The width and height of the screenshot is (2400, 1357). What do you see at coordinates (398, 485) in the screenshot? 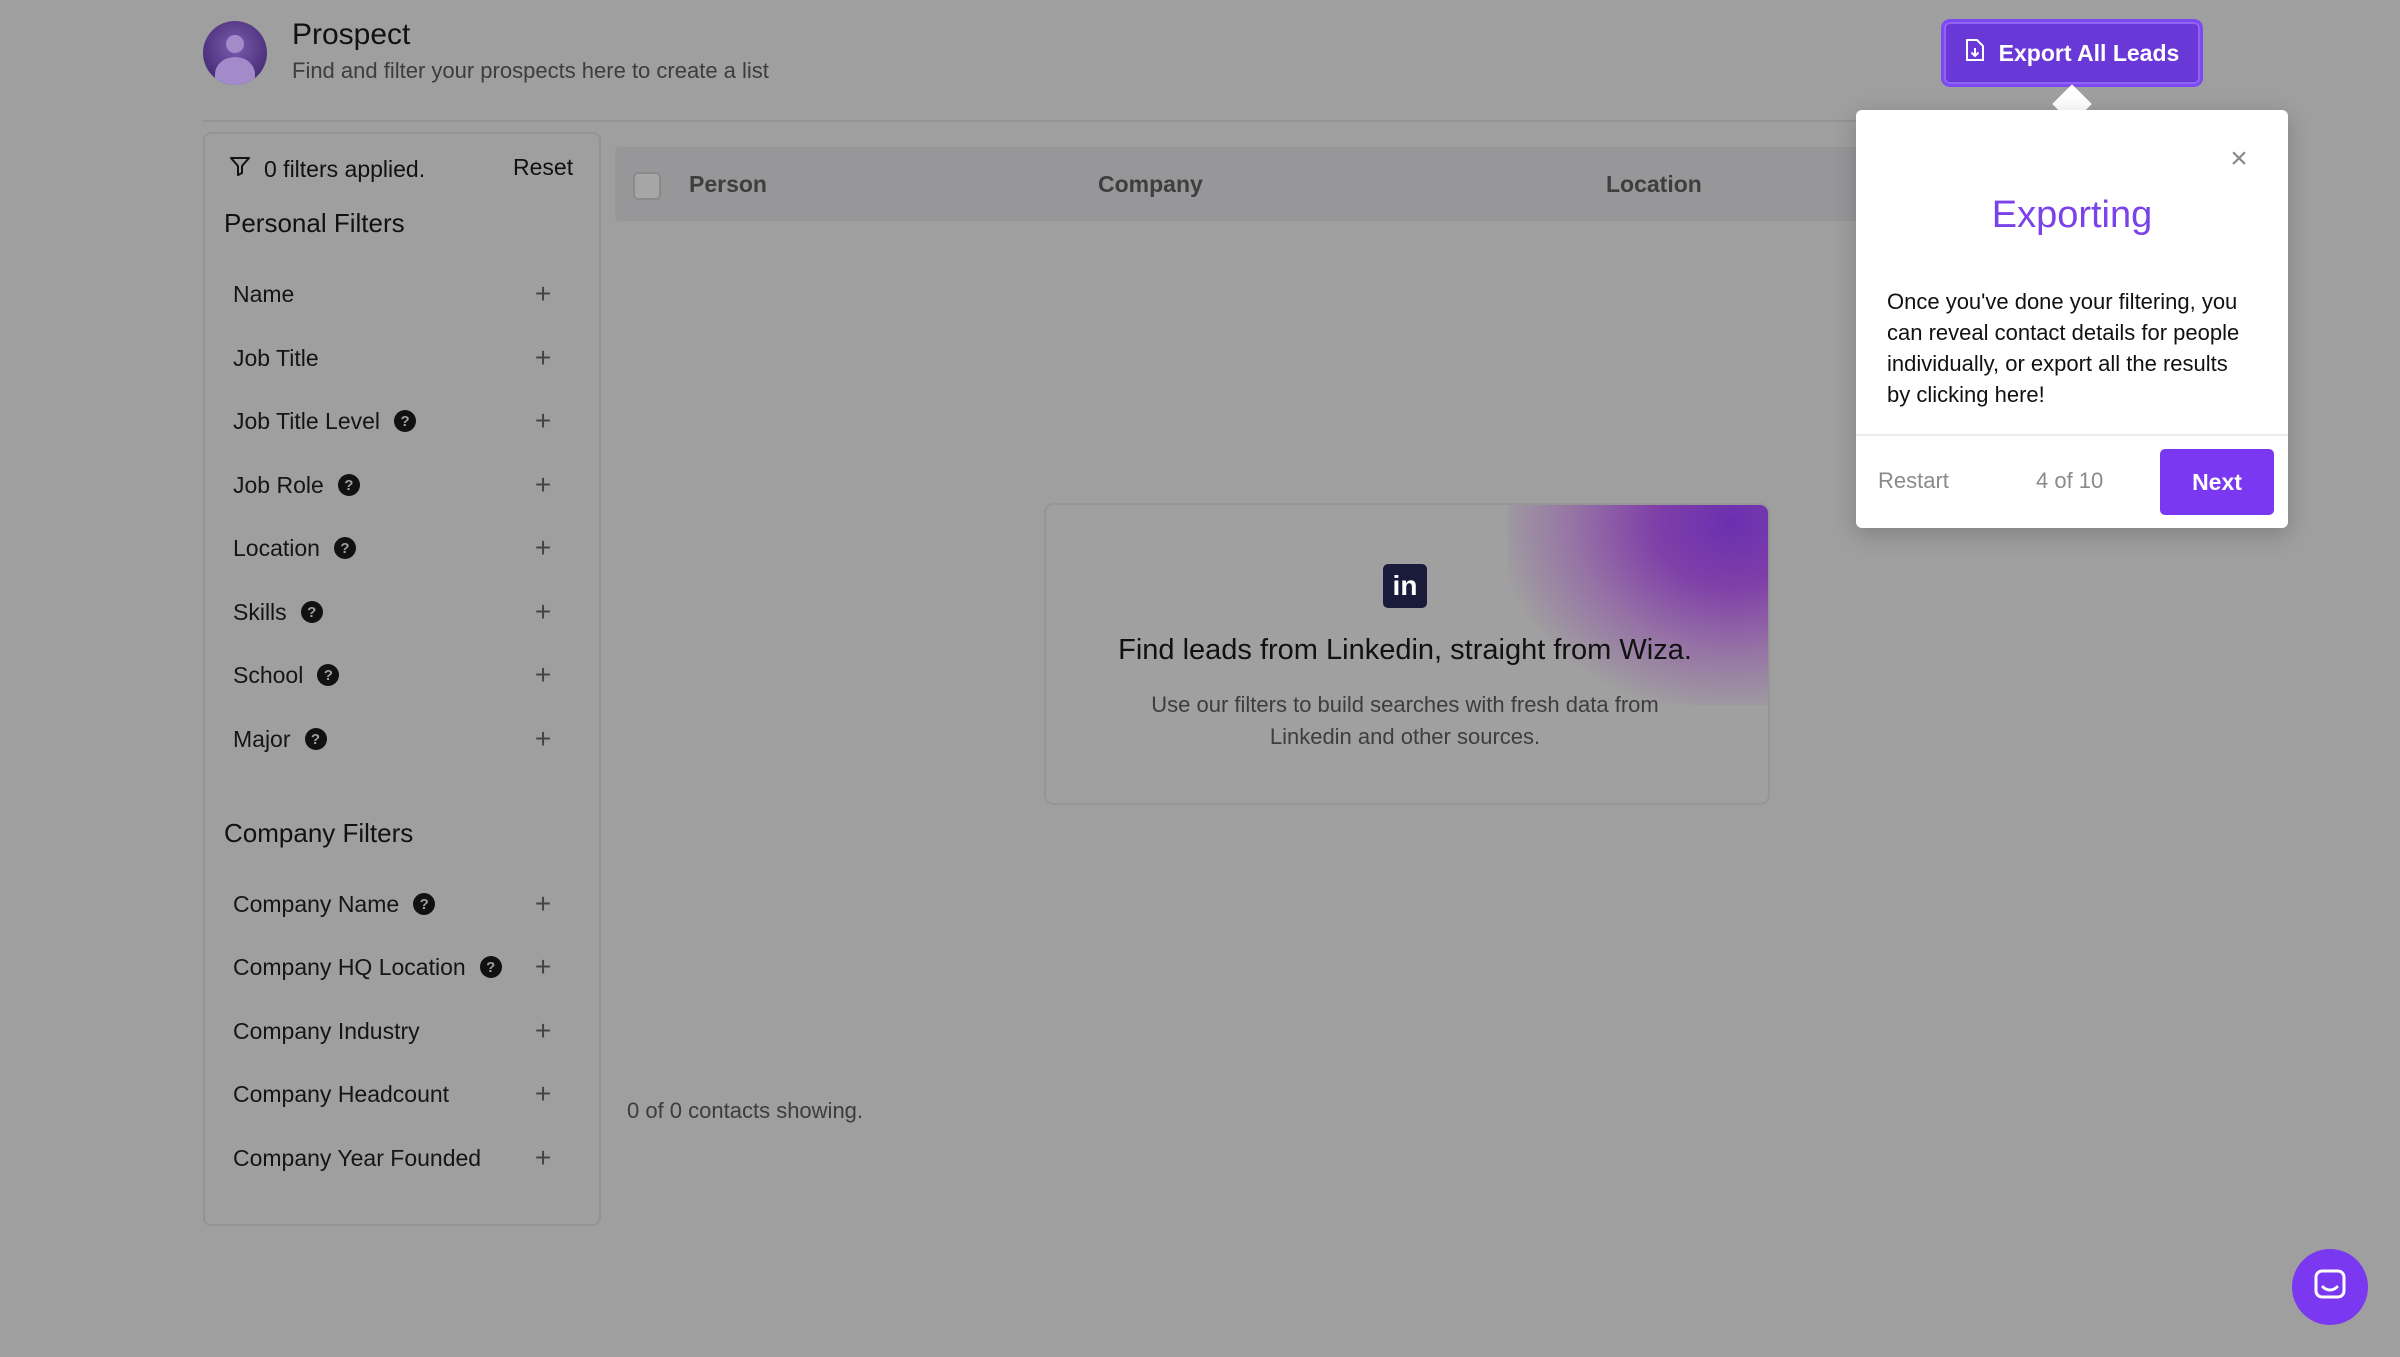
I see `filter-job-role: Job Role ? +` at bounding box center [398, 485].